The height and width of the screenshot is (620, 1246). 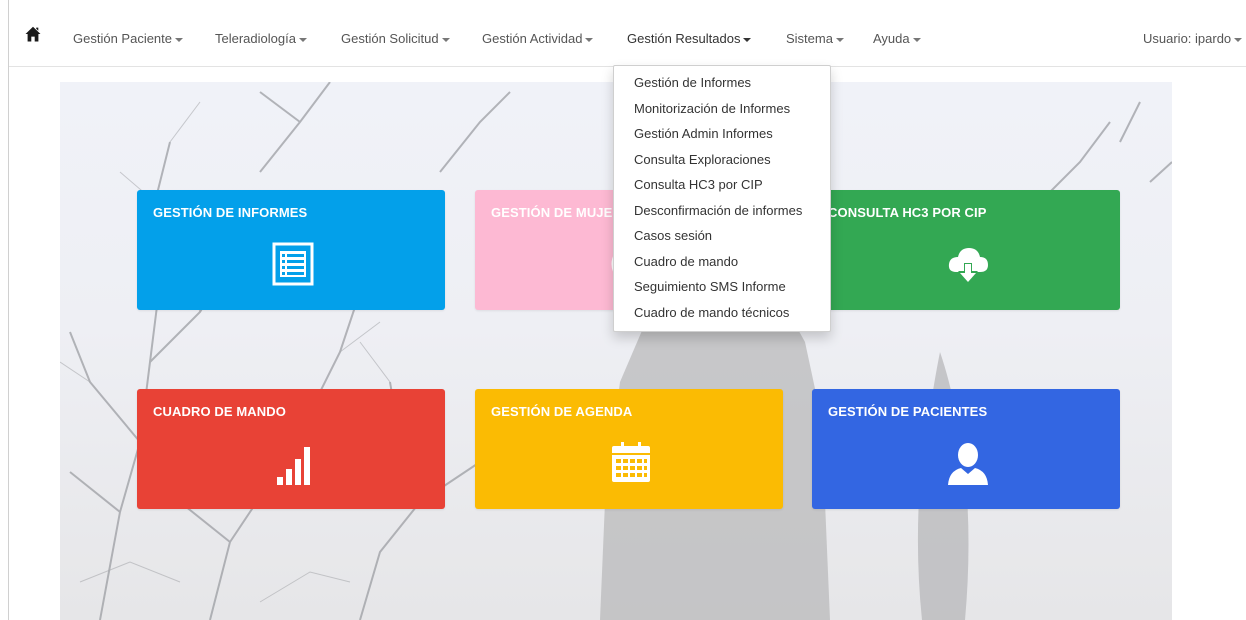 I want to click on report-list-icon, so click(x=293, y=264).